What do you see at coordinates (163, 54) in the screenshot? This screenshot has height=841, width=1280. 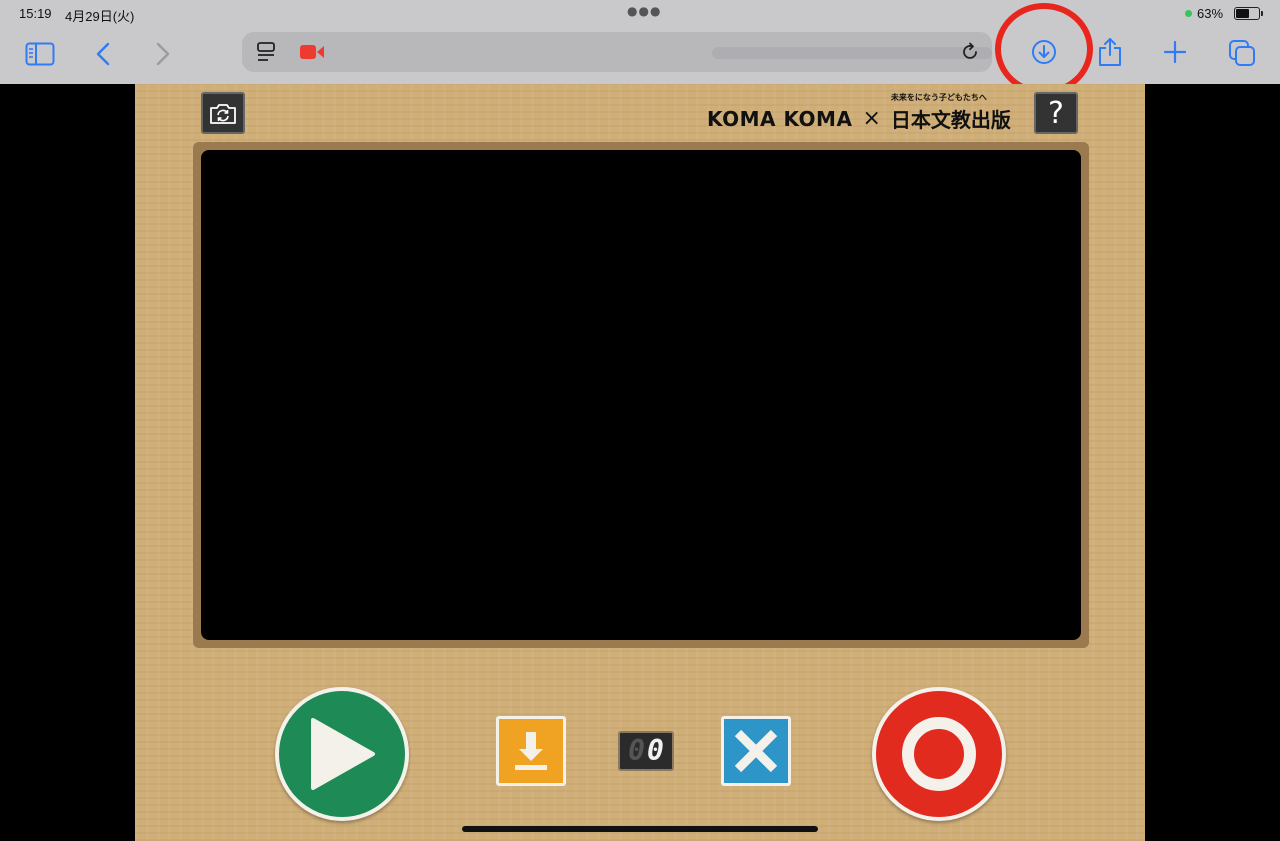 I see `forward-chevron-icon` at bounding box center [163, 54].